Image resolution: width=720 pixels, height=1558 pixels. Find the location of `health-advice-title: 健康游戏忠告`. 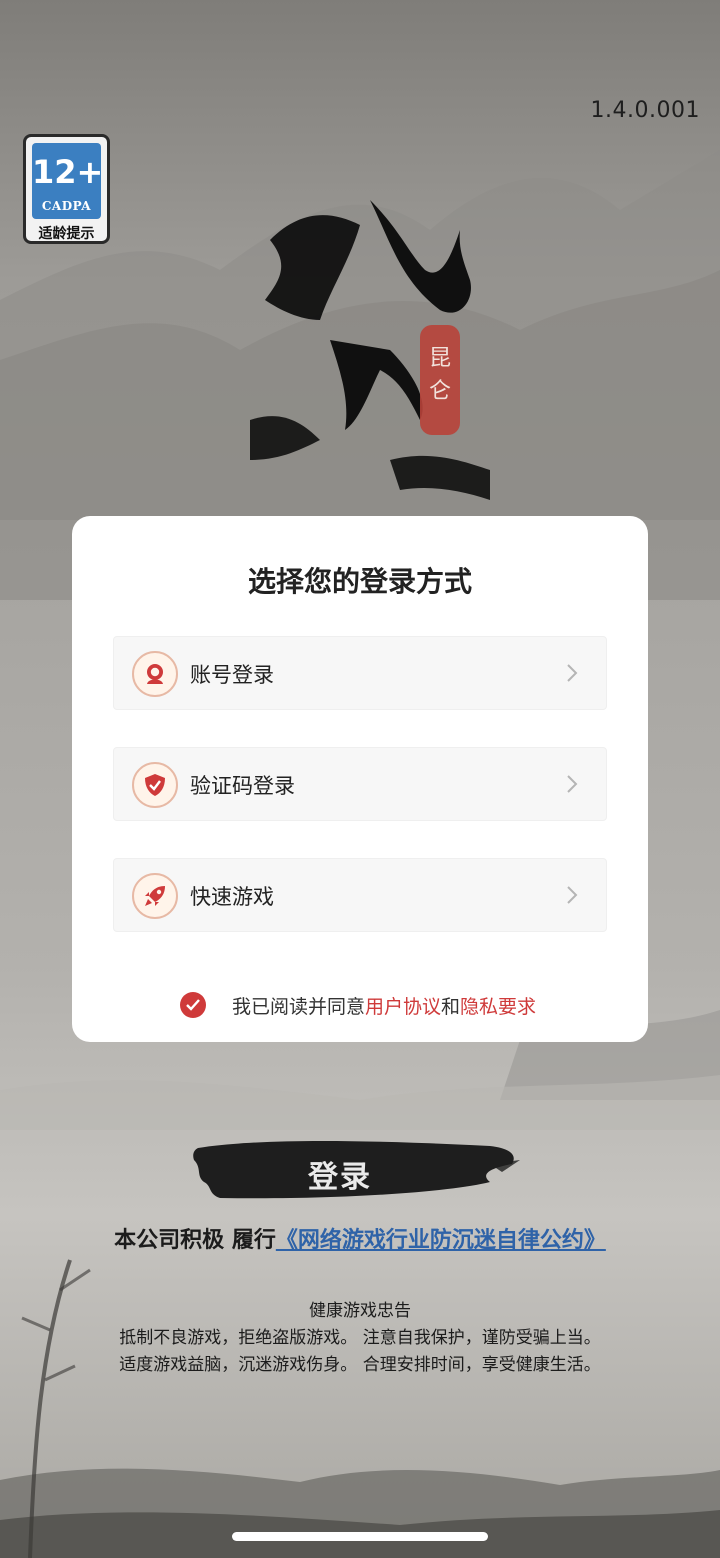

health-advice-title: 健康游戏忠告 is located at coordinates (360, 1311).